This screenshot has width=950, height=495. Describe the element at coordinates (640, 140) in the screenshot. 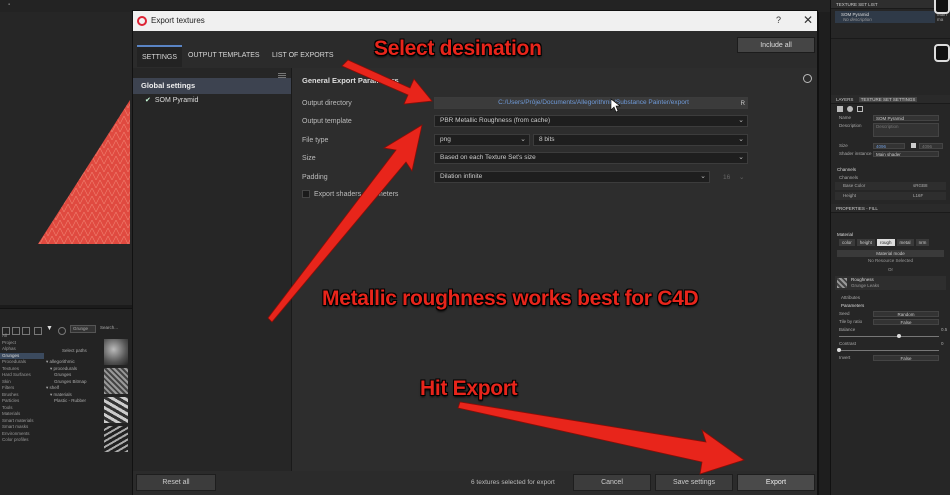

I see `bit-depth-select: 8 bits ⌄` at that location.